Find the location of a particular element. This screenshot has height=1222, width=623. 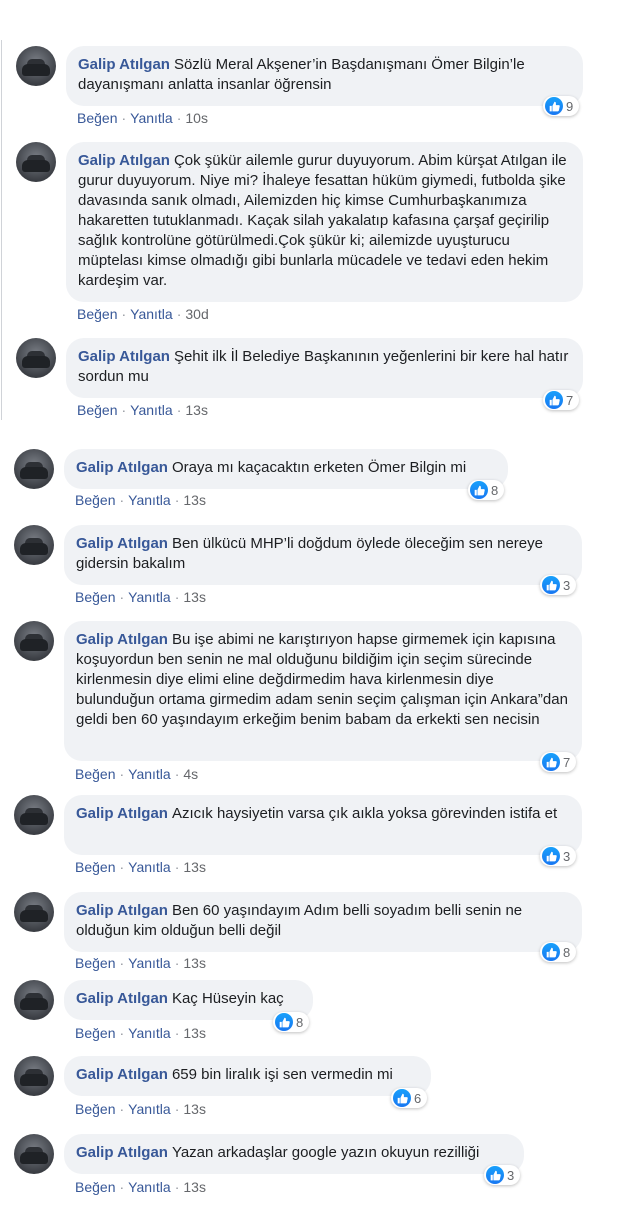

comment-actions: Beğen · Yanıtla · 30d is located at coordinates (143, 314).